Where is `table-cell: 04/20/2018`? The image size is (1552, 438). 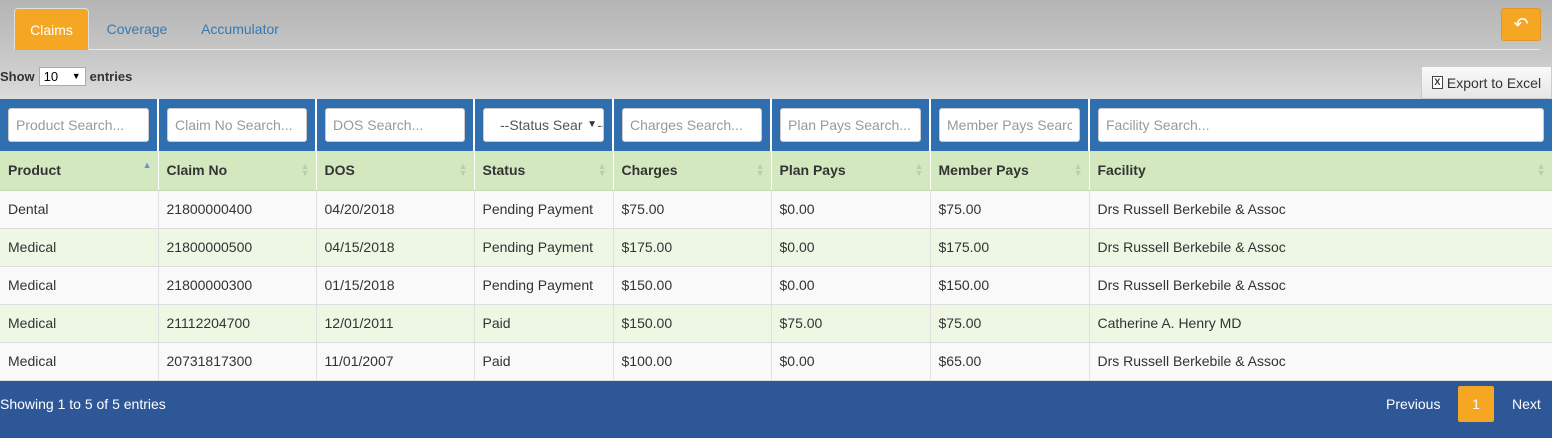 table-cell: 04/20/2018 is located at coordinates (395, 209).